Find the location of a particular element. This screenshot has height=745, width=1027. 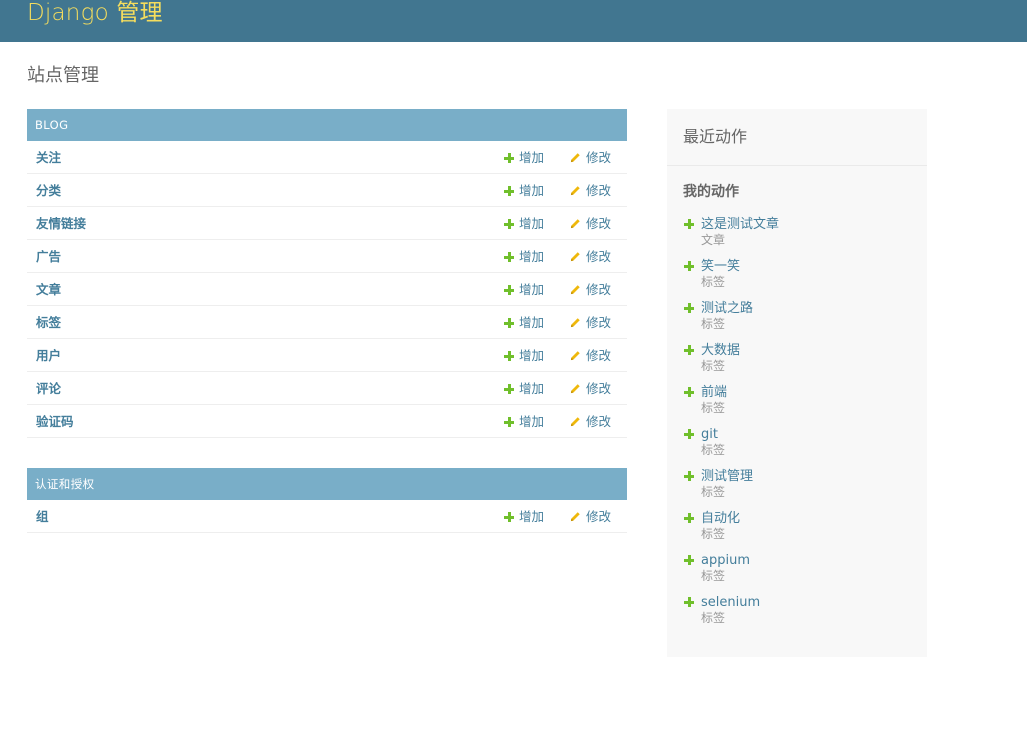

model-link: 组 is located at coordinates (42, 516).